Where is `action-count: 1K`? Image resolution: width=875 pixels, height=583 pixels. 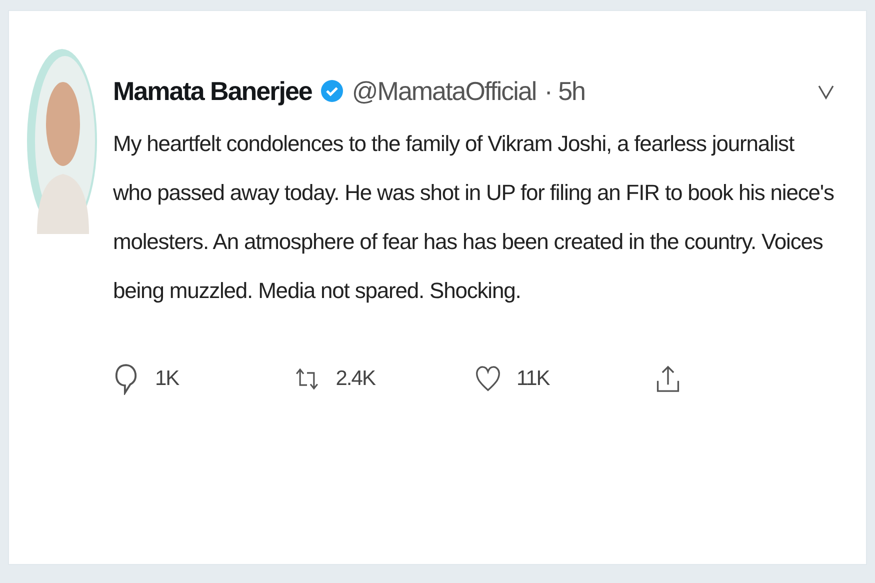
action-count: 1K is located at coordinates (167, 379).